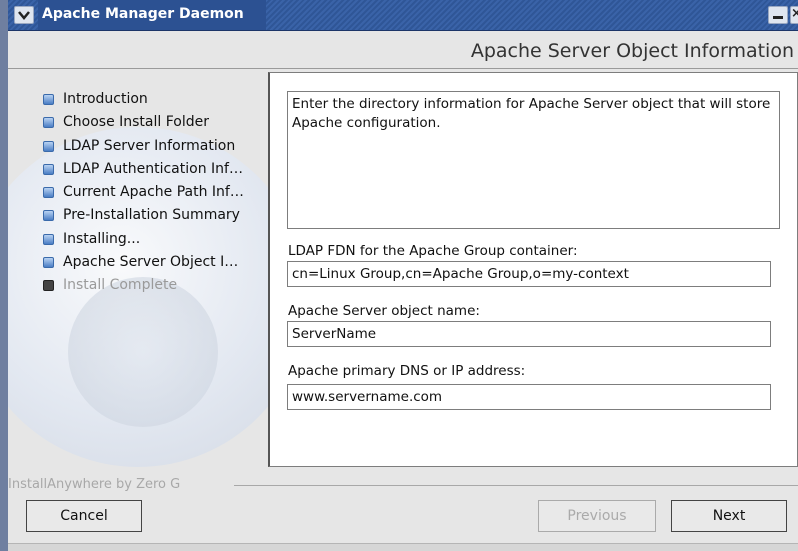 The width and height of the screenshot is (798, 551). I want to click on step-label: Introduction, so click(105, 99).